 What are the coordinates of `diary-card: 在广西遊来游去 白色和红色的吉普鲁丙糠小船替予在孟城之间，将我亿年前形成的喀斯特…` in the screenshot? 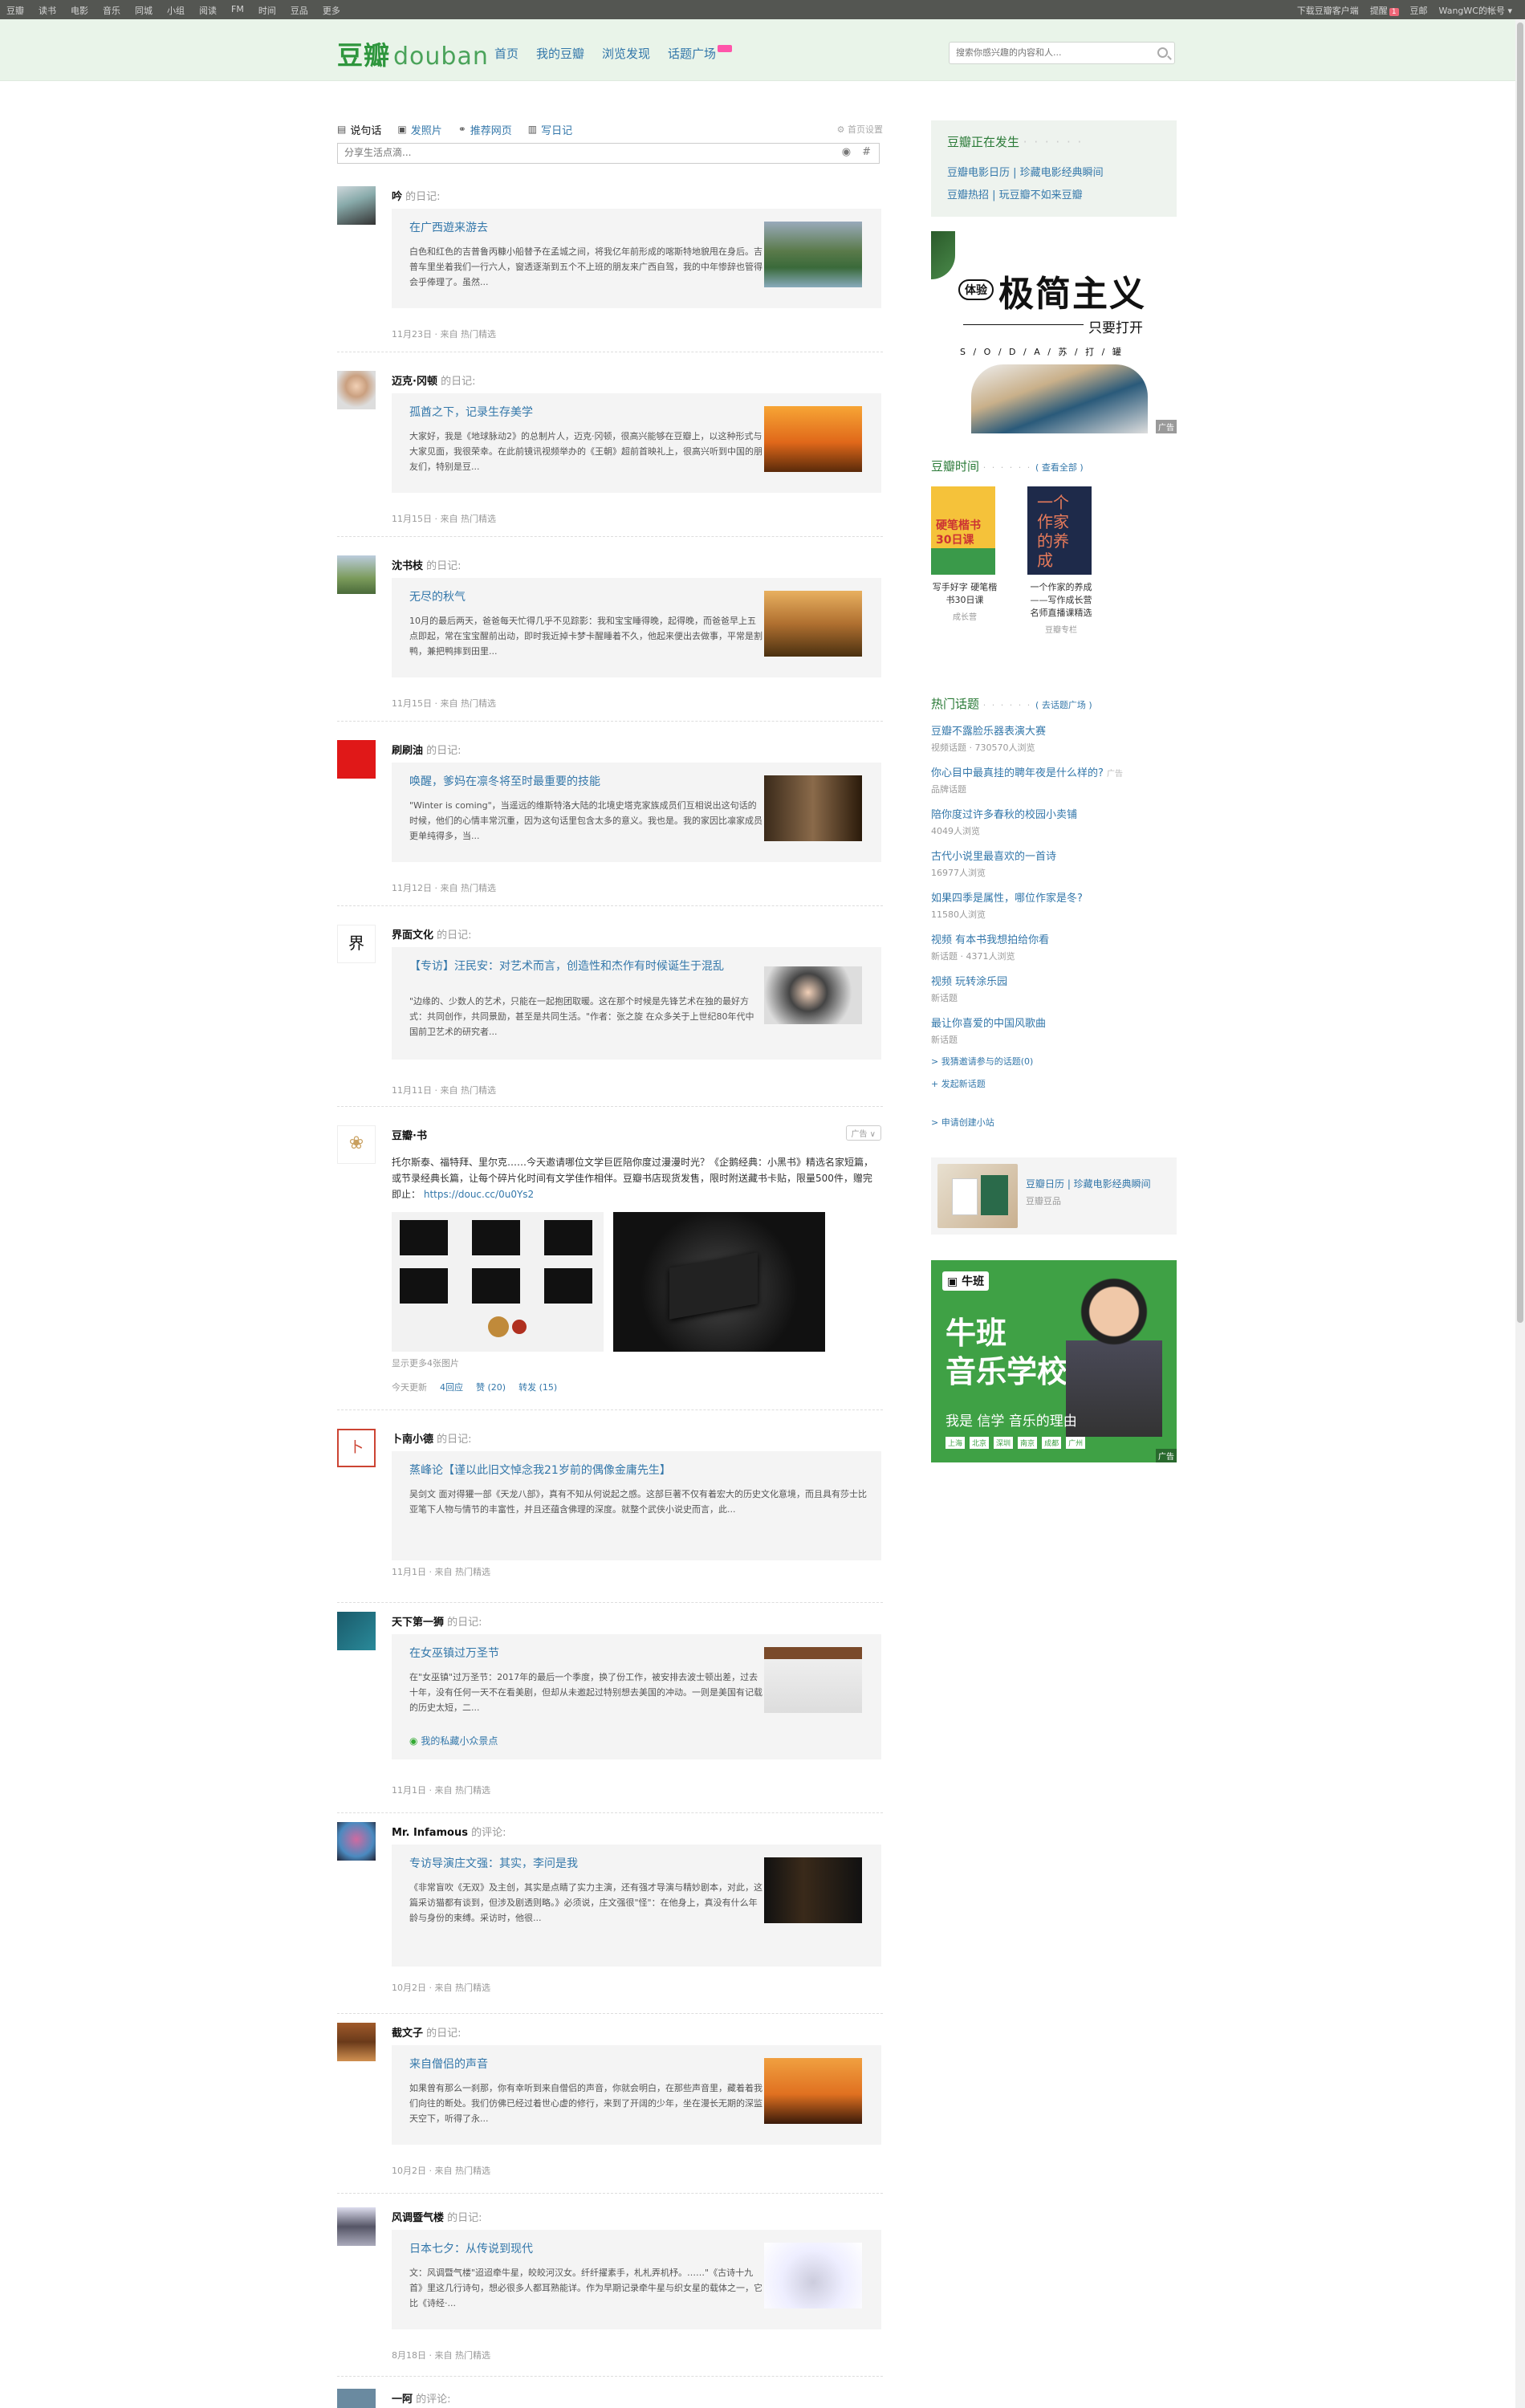 It's located at (637, 258).